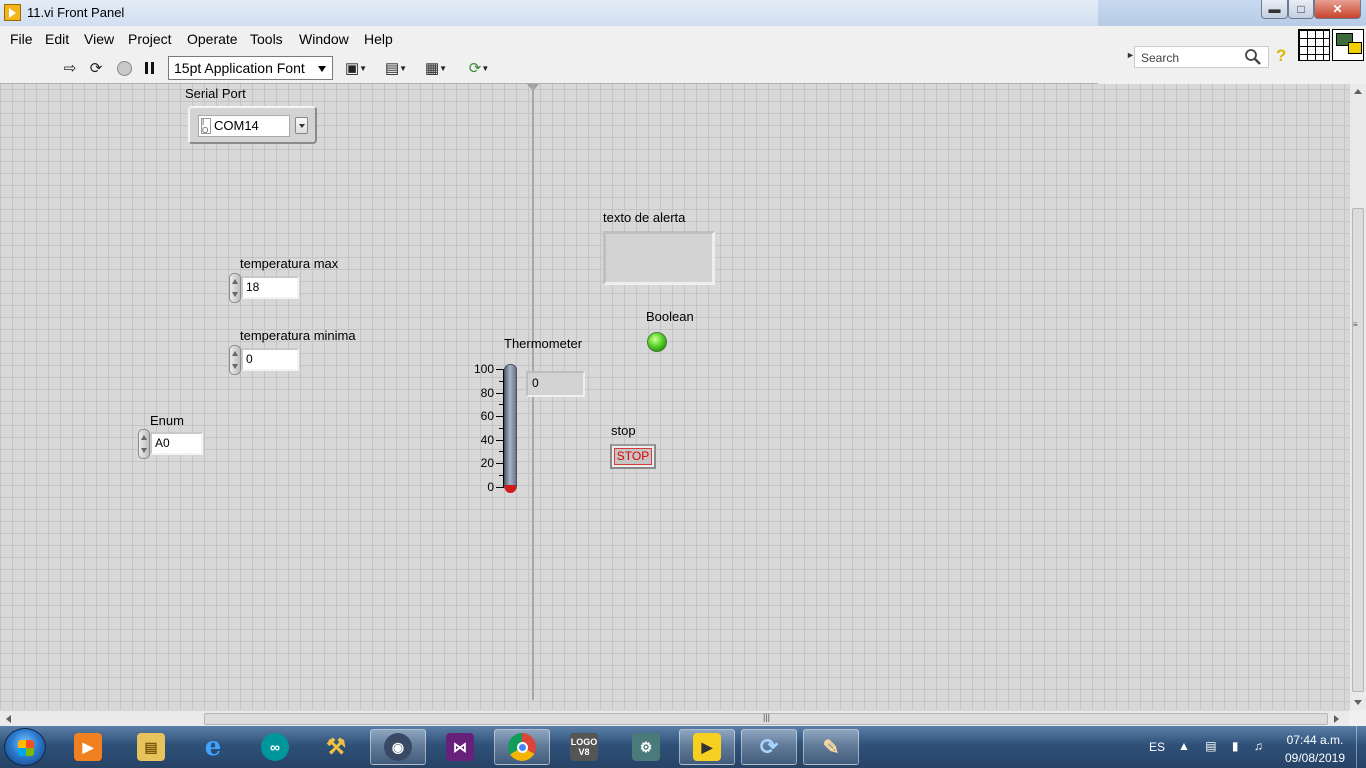  I want to click on windows-logo-icon, so click(26, 748).